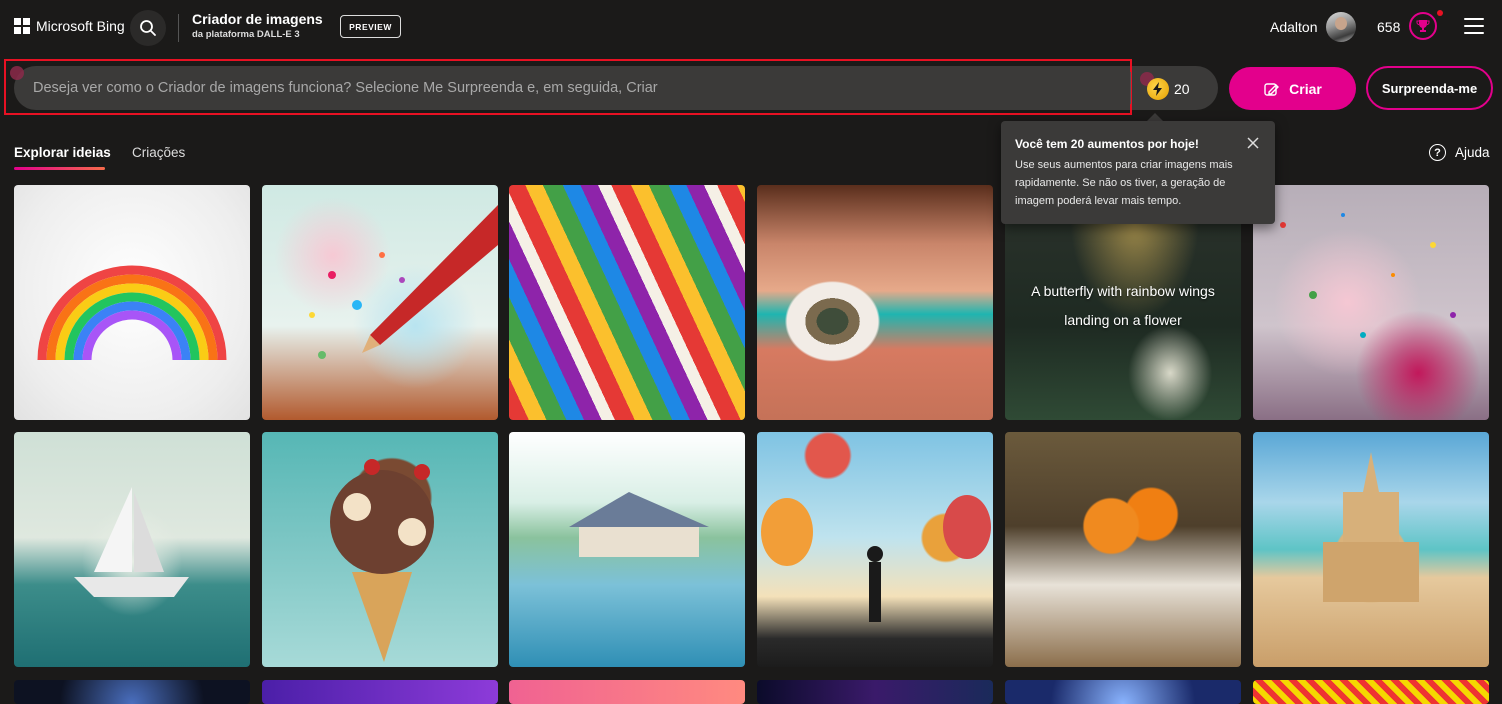 The image size is (1502, 704). I want to click on bing-logo: Microsoft Bing, so click(69, 26).